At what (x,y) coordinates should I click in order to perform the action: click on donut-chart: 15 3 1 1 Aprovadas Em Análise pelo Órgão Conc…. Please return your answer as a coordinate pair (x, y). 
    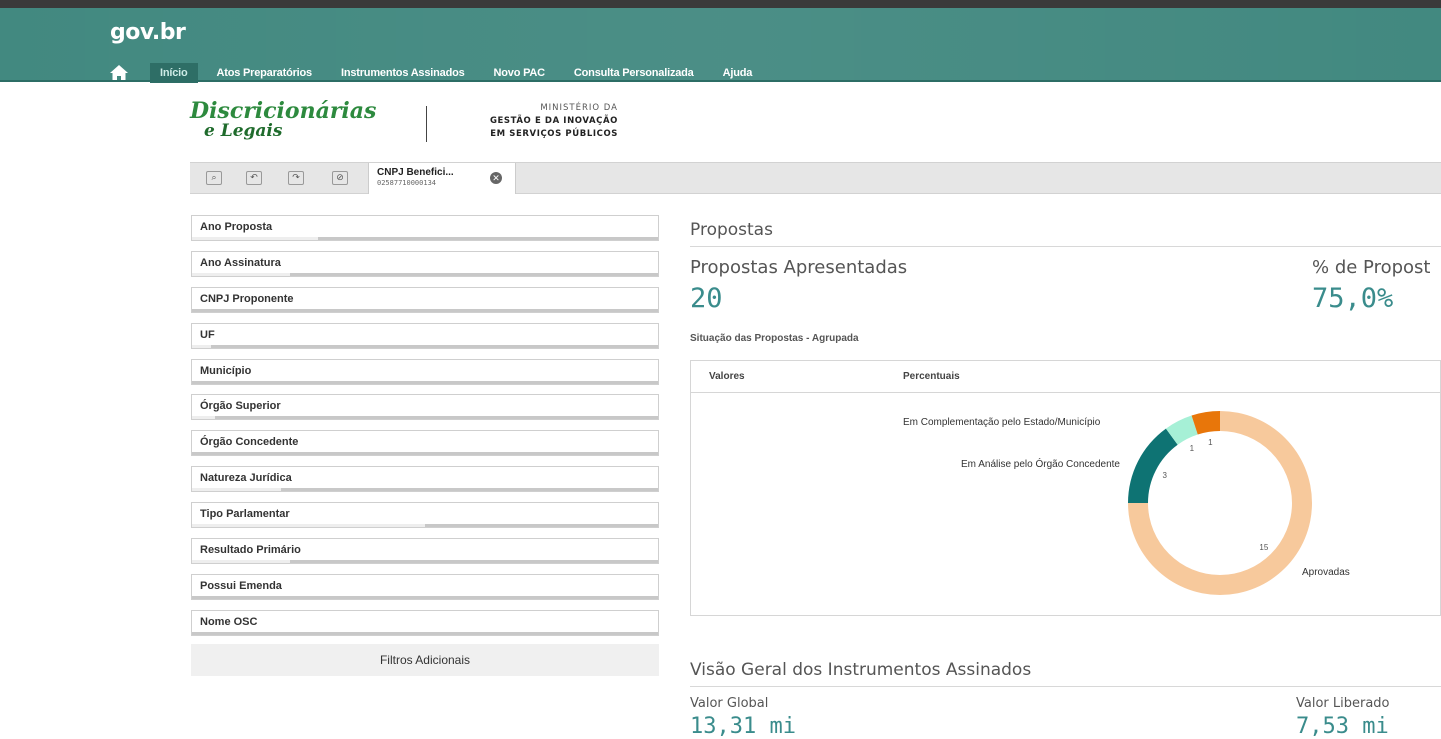
    Looking at the image, I should click on (1126, 503).